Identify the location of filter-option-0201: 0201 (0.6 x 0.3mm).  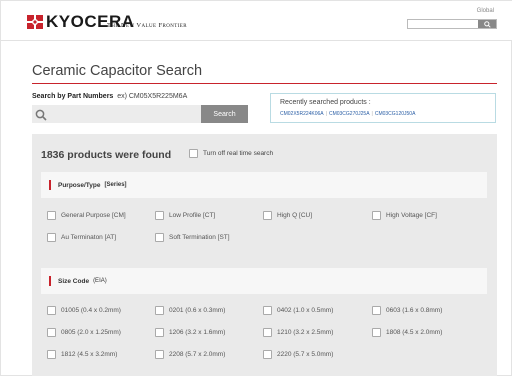
(190, 310).